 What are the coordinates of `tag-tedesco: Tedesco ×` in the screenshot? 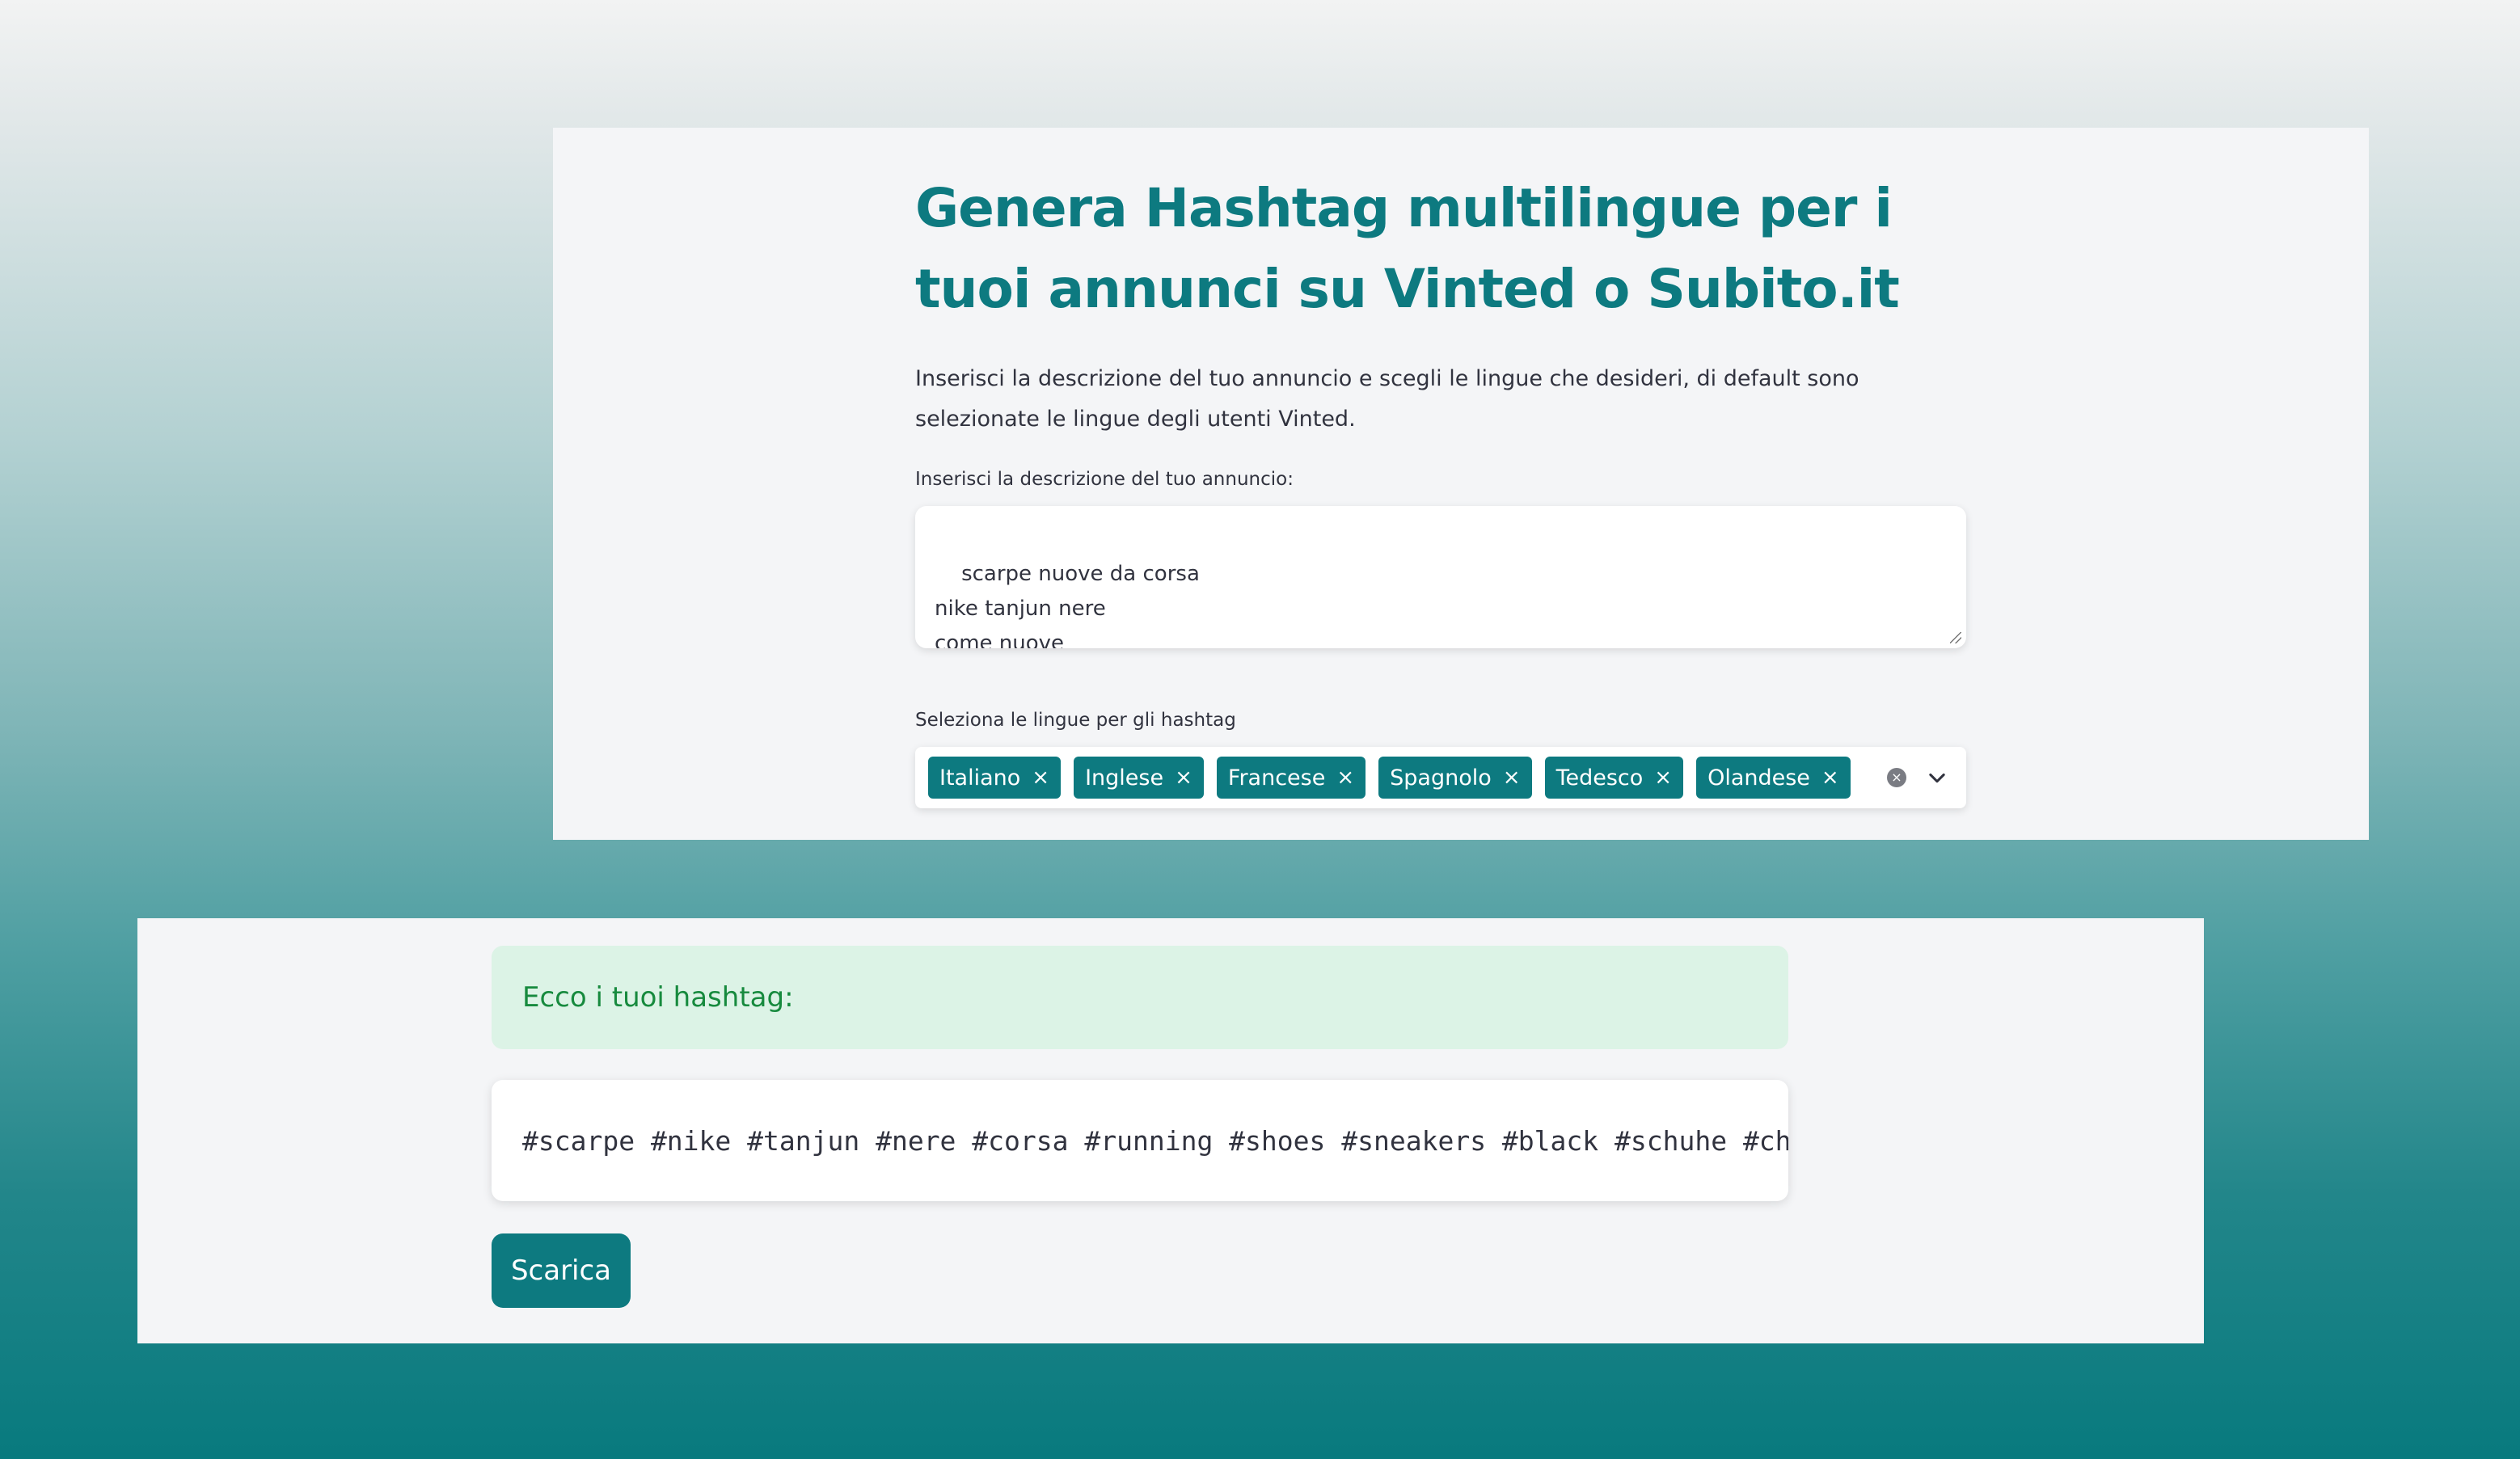 It's located at (1614, 778).